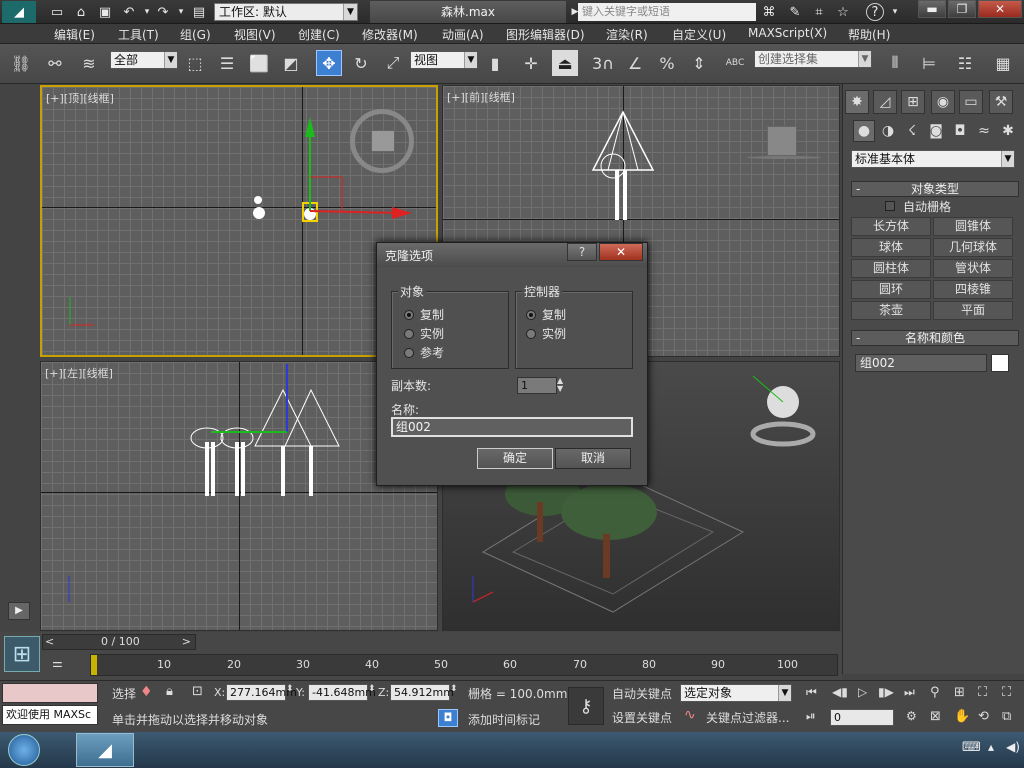 The width and height of the screenshot is (1024, 768). I want to click on cameras-icon: ◙, so click(936, 131).